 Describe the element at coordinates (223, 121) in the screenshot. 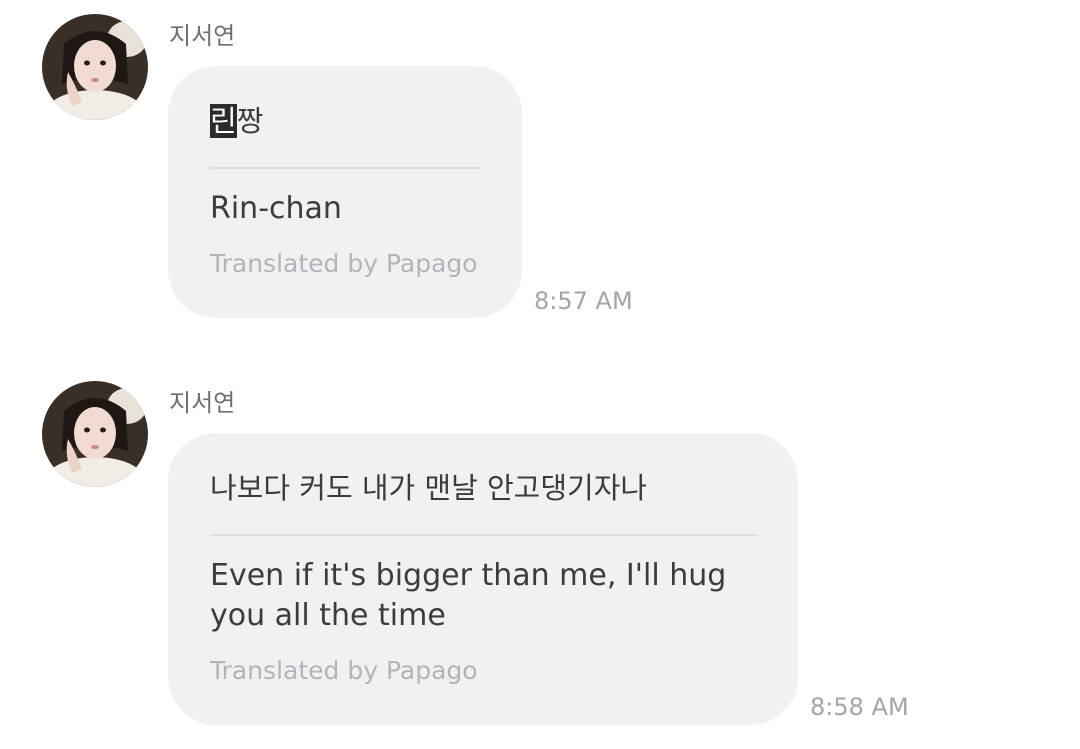

I see `selected-text: 린` at that location.